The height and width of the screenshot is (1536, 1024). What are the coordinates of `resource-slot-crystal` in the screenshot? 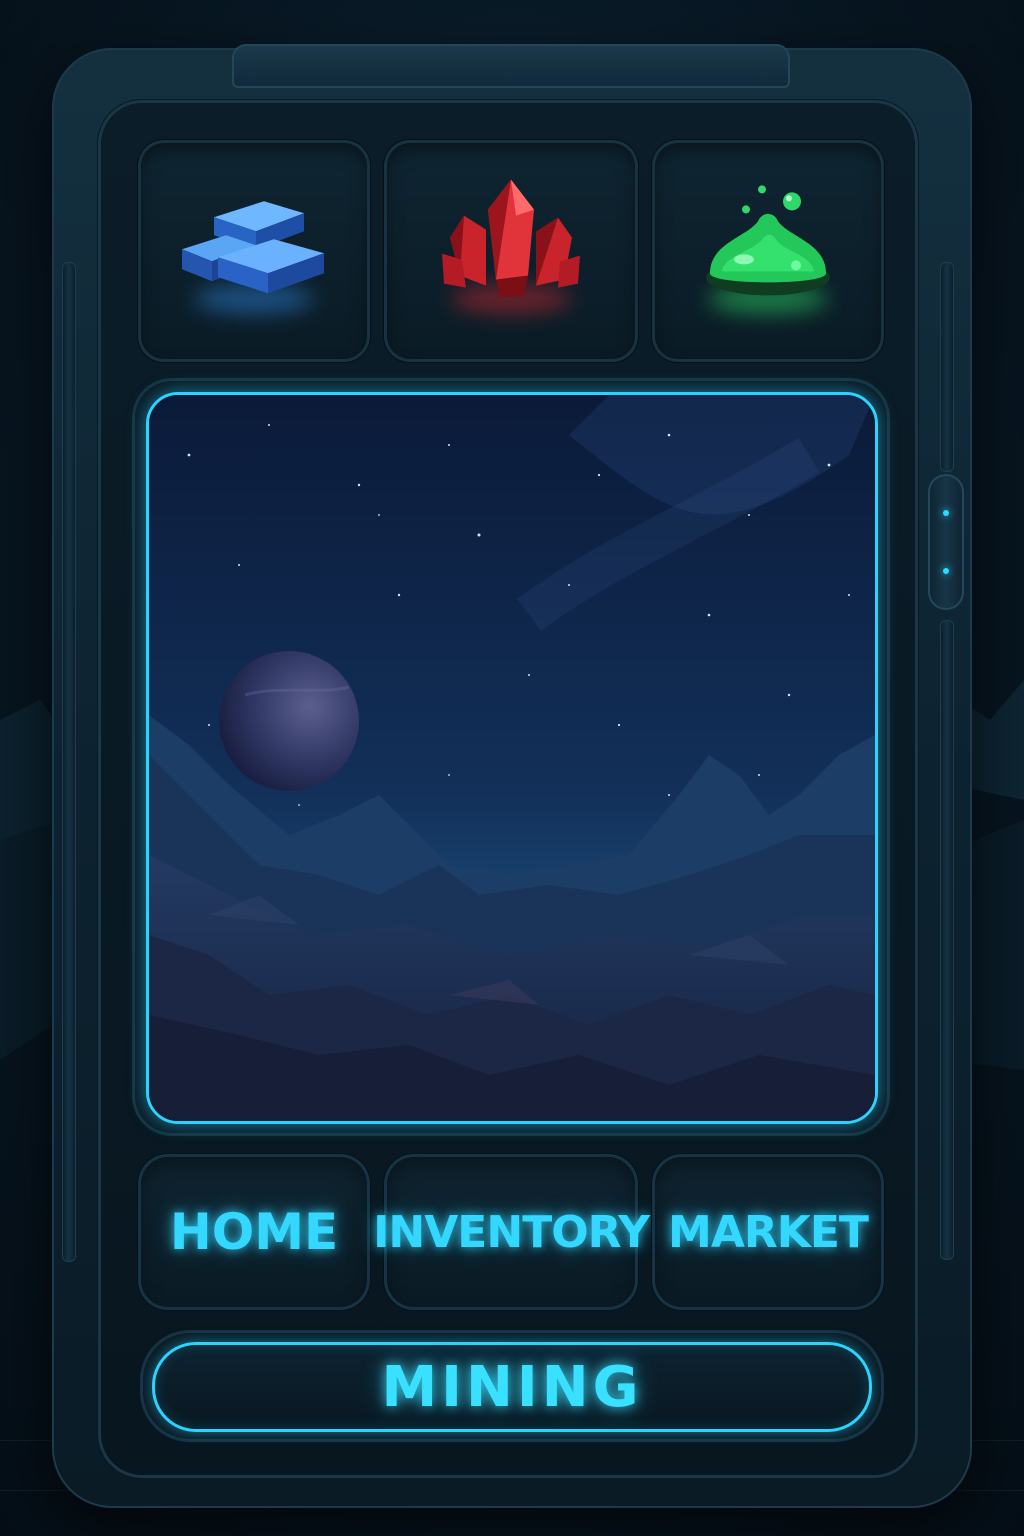 It's located at (511, 251).